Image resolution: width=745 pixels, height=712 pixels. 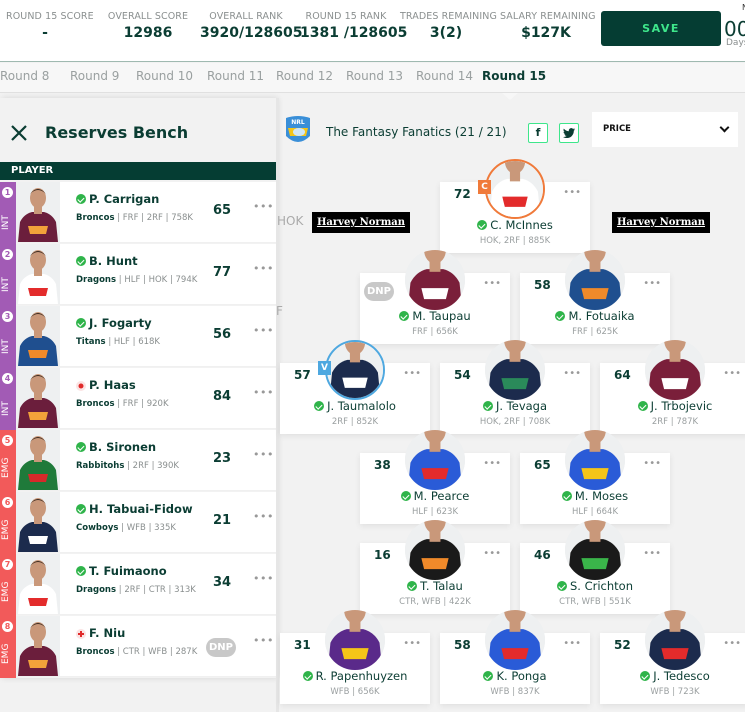 What do you see at coordinates (324, 368) in the screenshot?
I see `vice-captain-badge: V` at bounding box center [324, 368].